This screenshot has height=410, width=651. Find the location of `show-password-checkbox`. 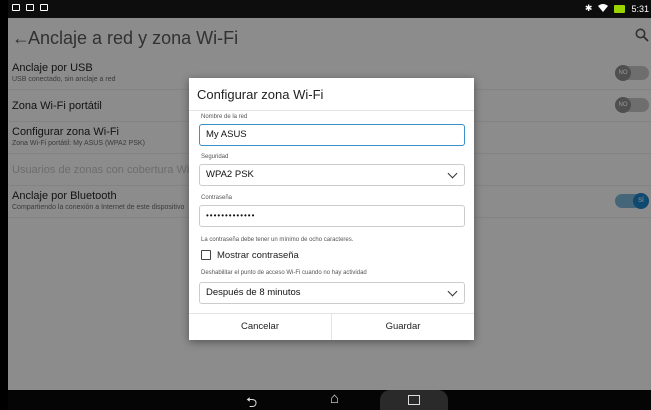

show-password-checkbox is located at coordinates (206, 255).